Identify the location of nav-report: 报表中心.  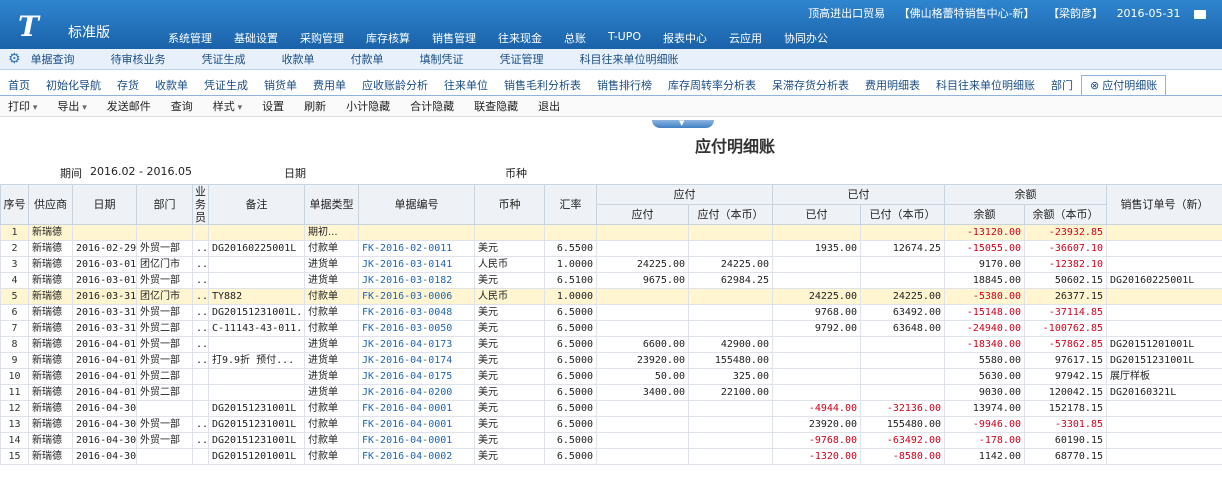
(685, 38).